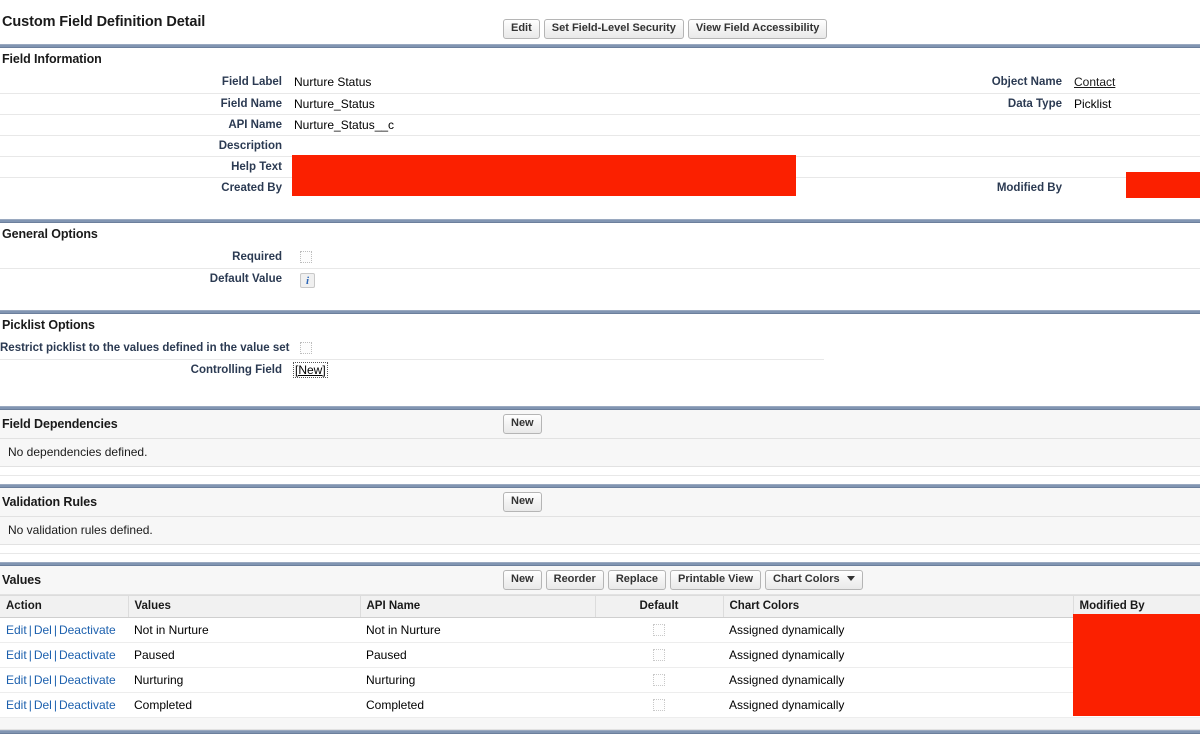 The height and width of the screenshot is (735, 1200). Describe the element at coordinates (146, 125) in the screenshot. I see `api-name-label: API Name` at that location.